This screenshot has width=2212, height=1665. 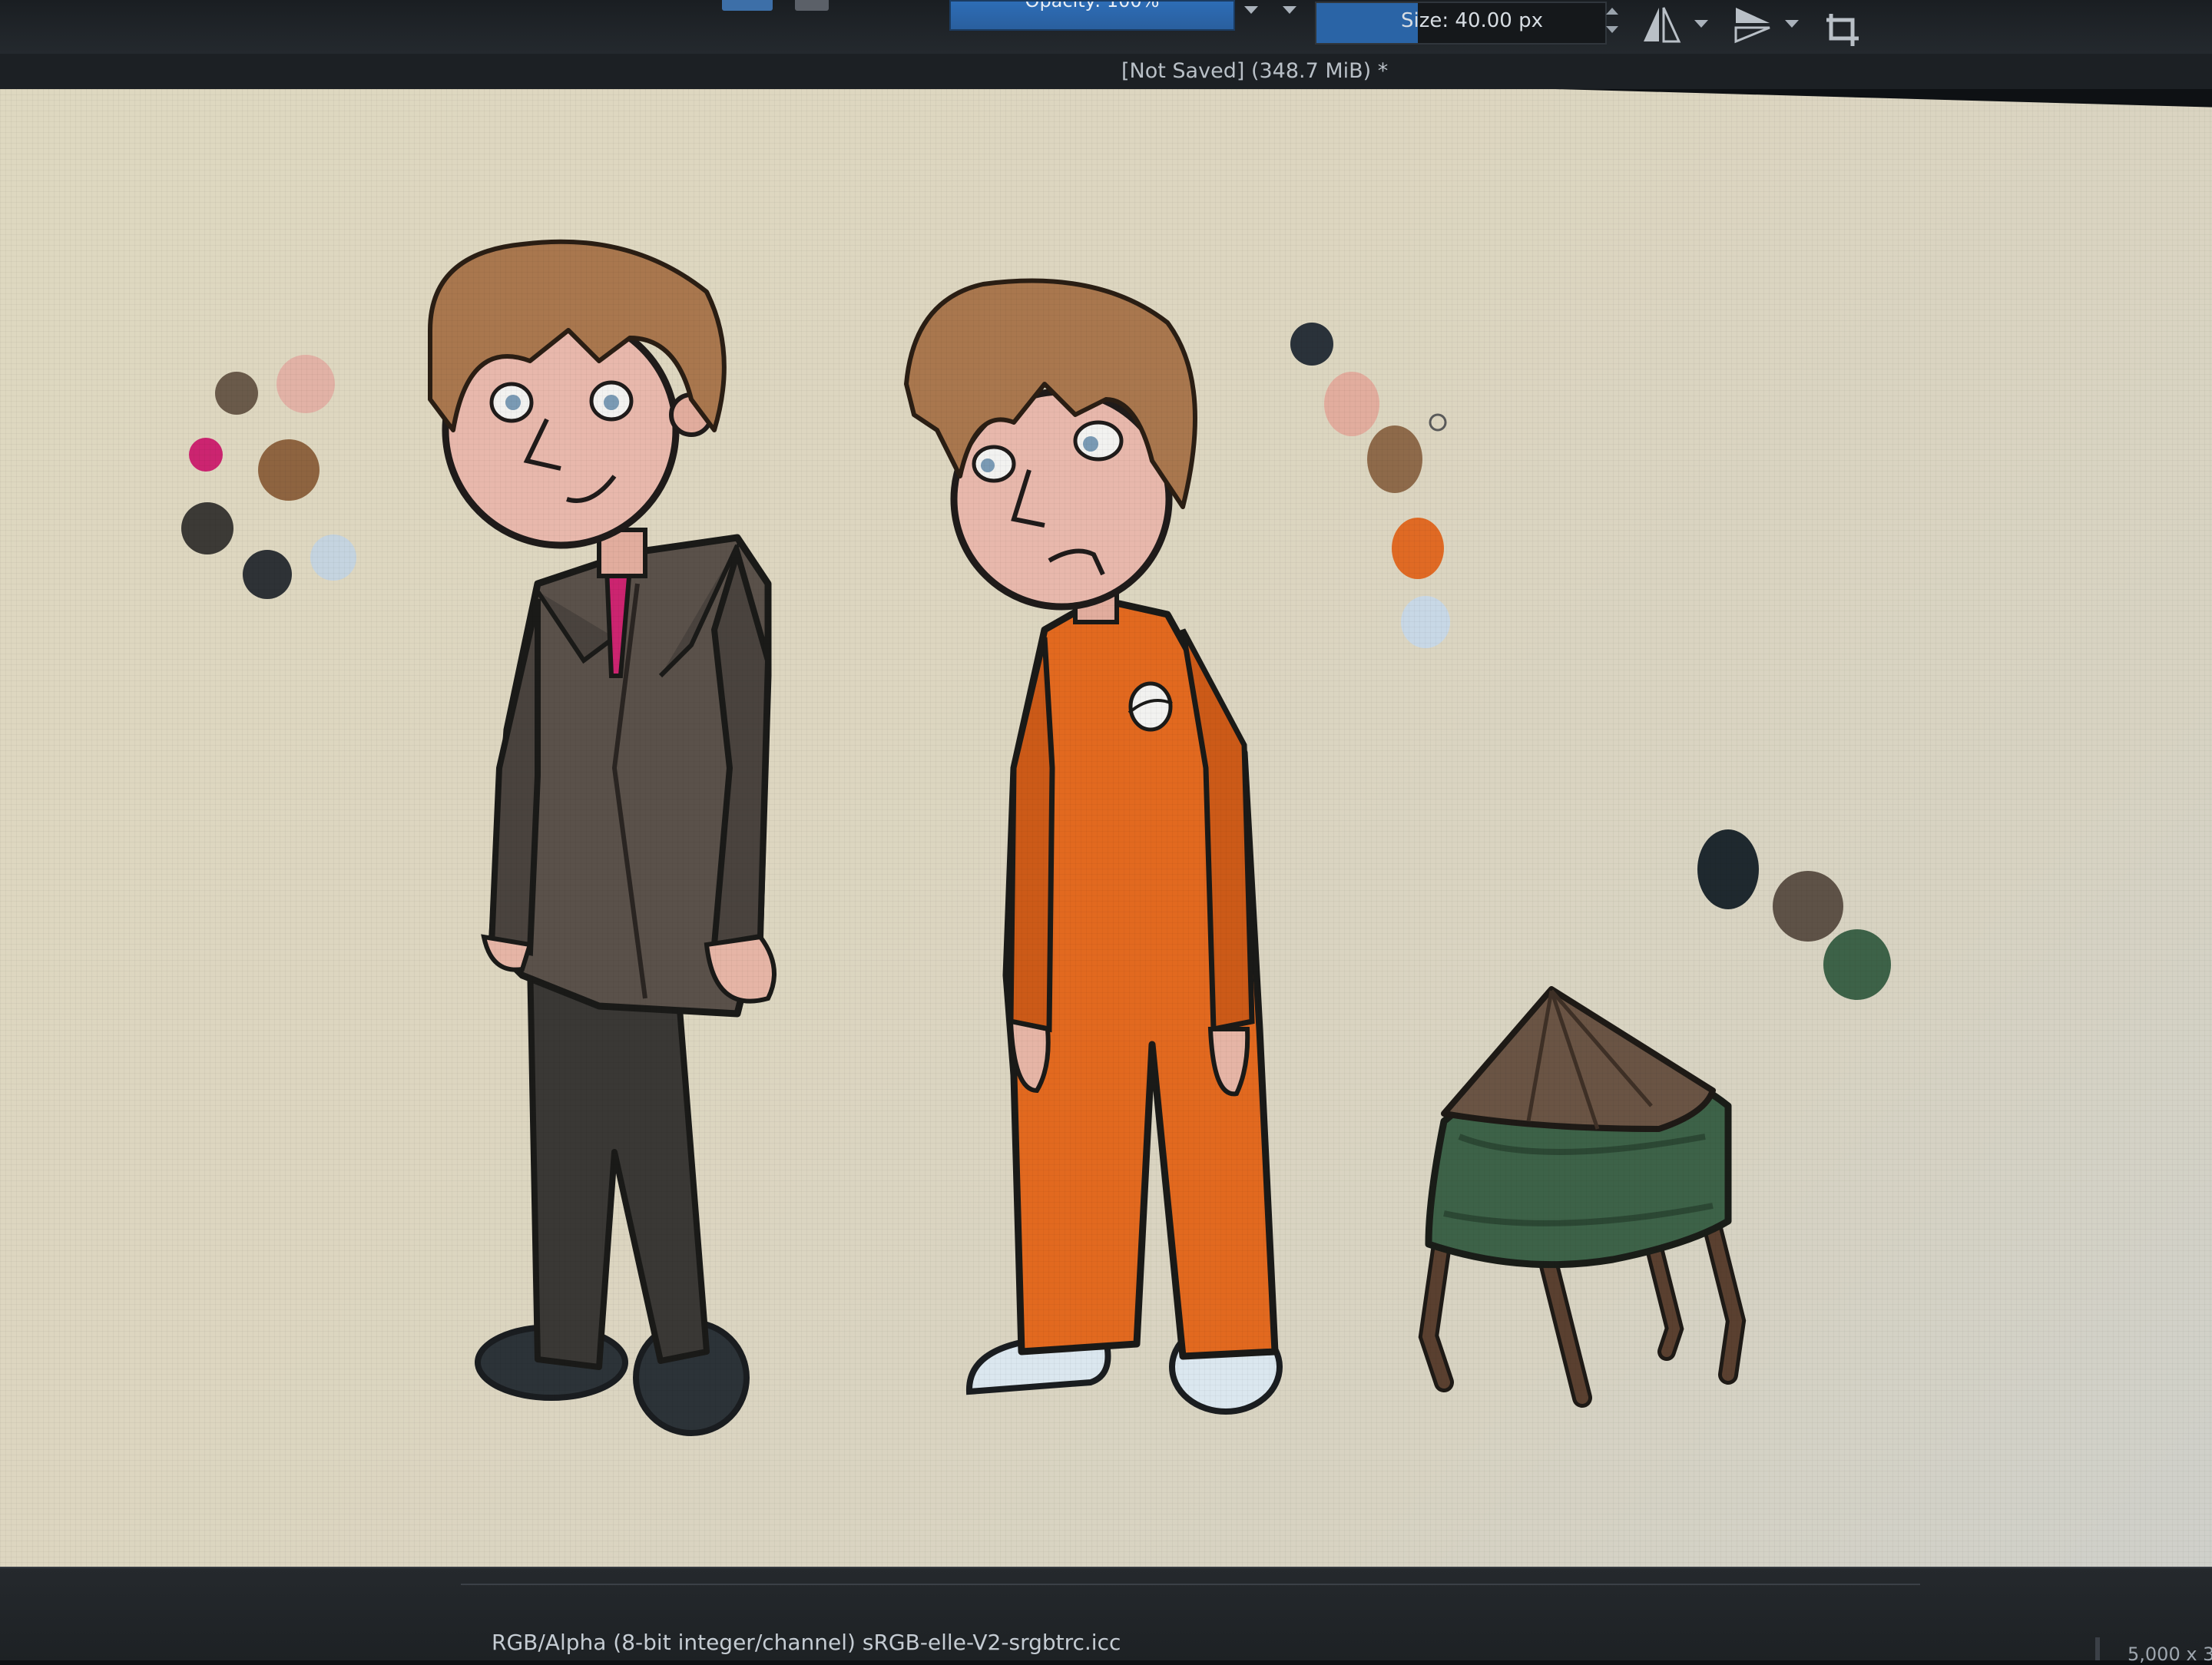 What do you see at coordinates (1438, 423) in the screenshot?
I see `brush-cursor` at bounding box center [1438, 423].